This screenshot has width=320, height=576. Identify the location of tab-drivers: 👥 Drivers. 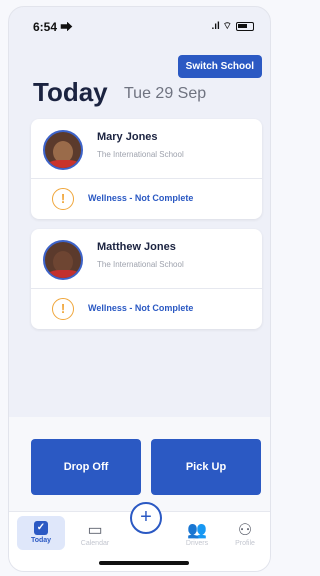
(197, 533).